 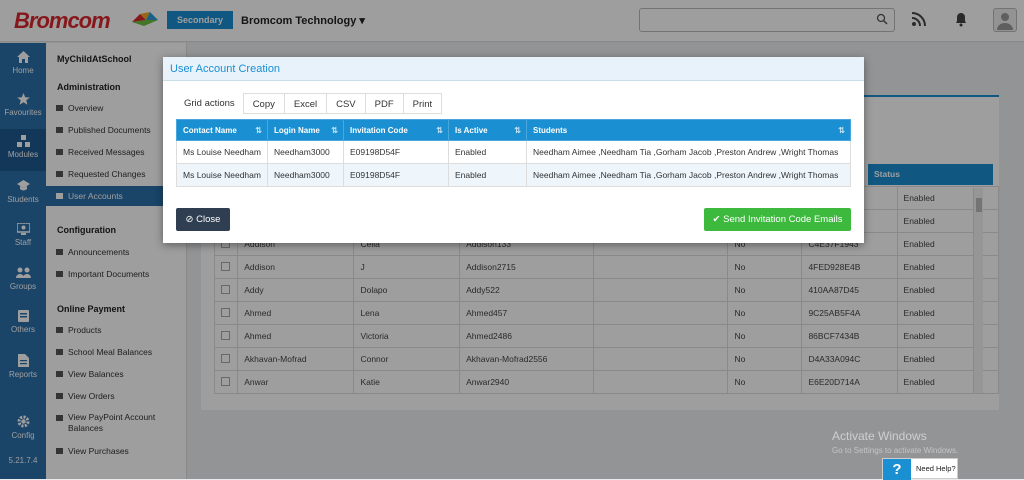 I want to click on column-header-label: Is Active, so click(x=471, y=130).